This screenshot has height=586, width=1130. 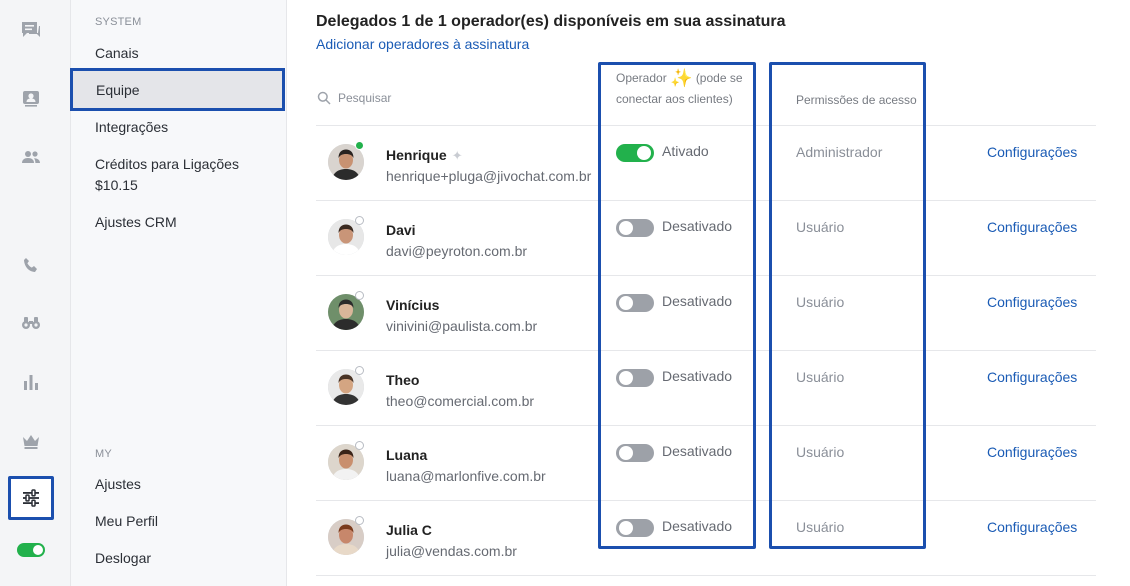 I want to click on operator-name: Theo, so click(x=403, y=380).